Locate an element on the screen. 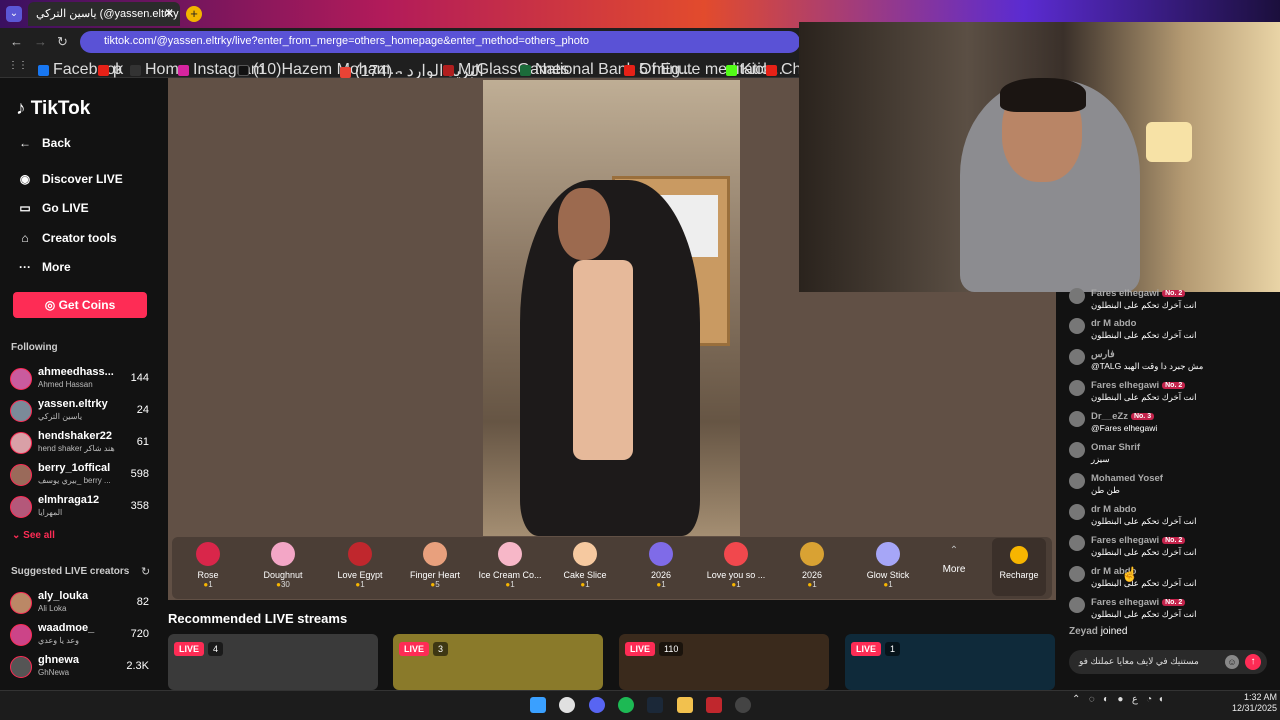  chat-username: Mohamed Yosef is located at coordinates (1127, 478).